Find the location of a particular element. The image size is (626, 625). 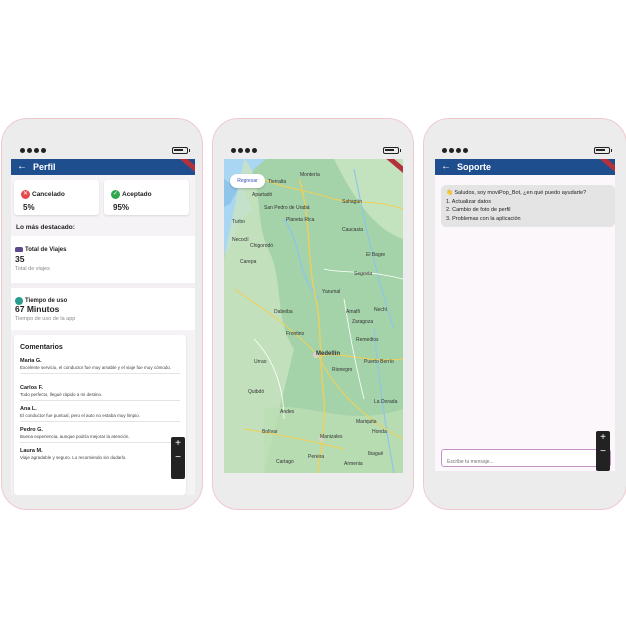

bot-option: 3. Problemas con la aplicación is located at coordinates (528, 219).